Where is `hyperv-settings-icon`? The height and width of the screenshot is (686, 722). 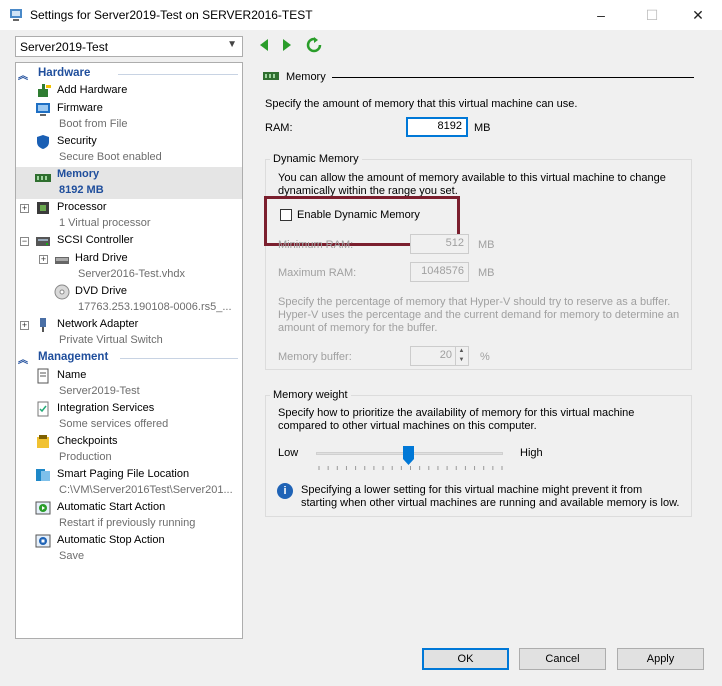
hyperv-settings-icon is located at coordinates (16, 15).